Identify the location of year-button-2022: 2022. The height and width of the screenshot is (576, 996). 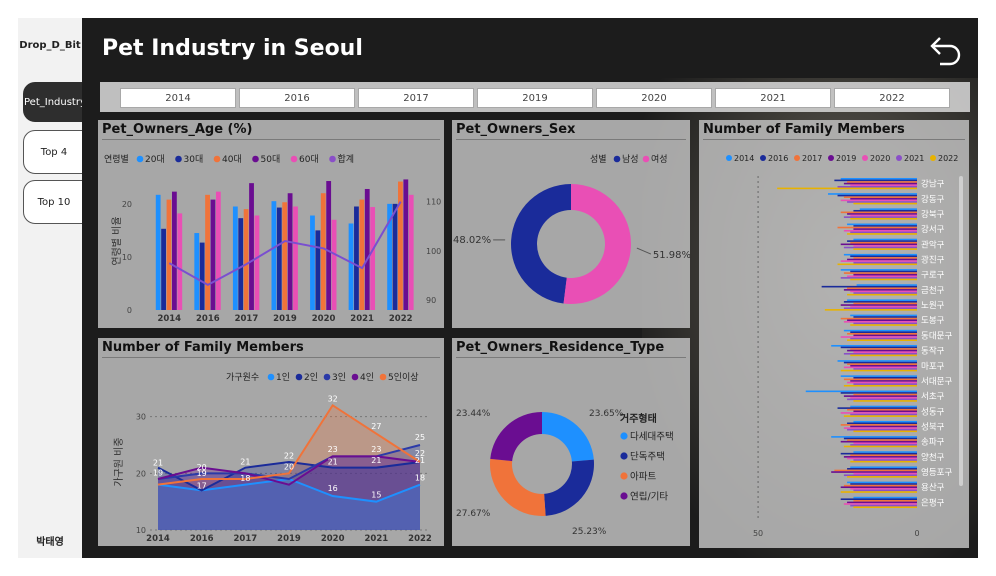
(892, 98).